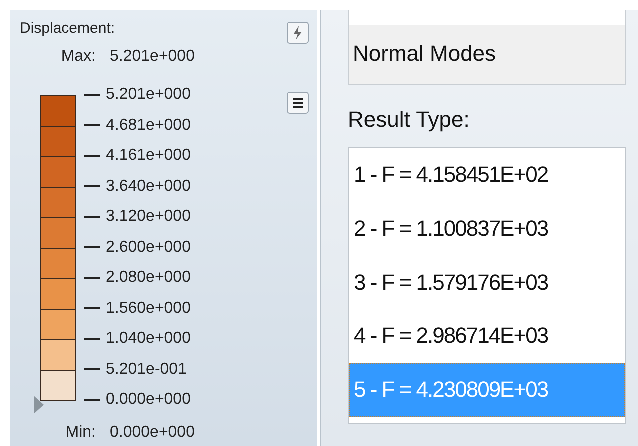 This screenshot has width=638, height=446. I want to click on scale-tick-label: 3.640e+000, so click(137, 187).